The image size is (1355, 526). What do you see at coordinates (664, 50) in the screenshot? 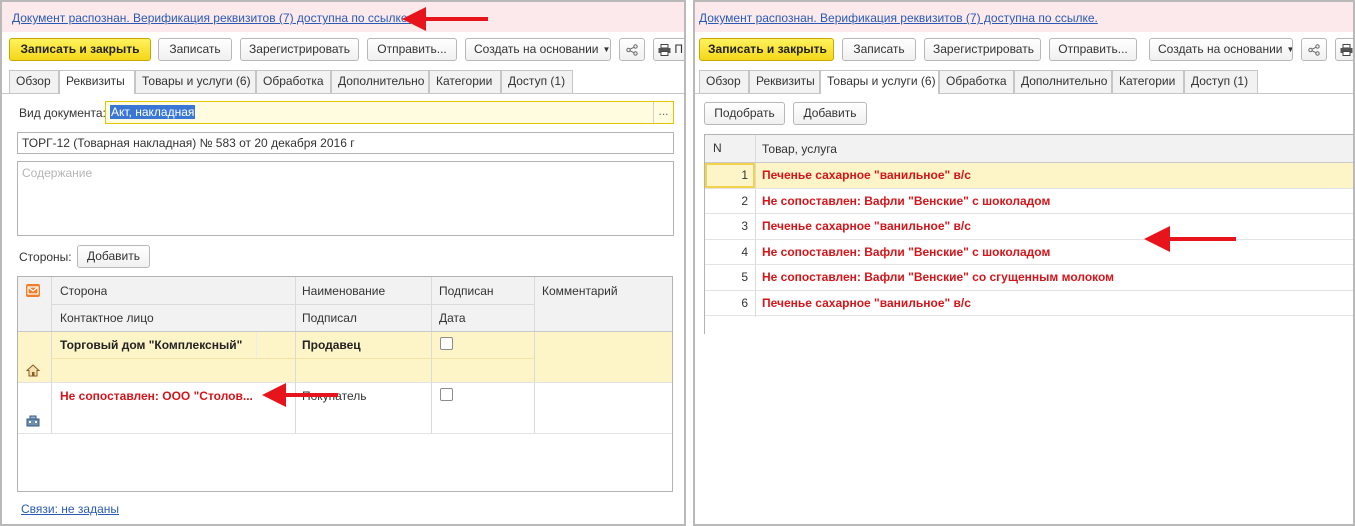
I see `printer-icon` at bounding box center [664, 50].